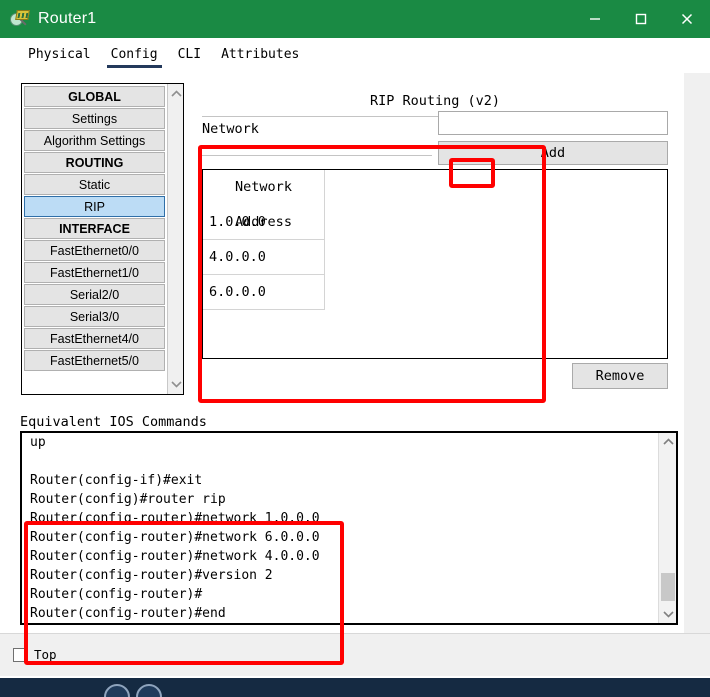  Describe the element at coordinates (595, 19) in the screenshot. I see `minimize-icon` at that location.